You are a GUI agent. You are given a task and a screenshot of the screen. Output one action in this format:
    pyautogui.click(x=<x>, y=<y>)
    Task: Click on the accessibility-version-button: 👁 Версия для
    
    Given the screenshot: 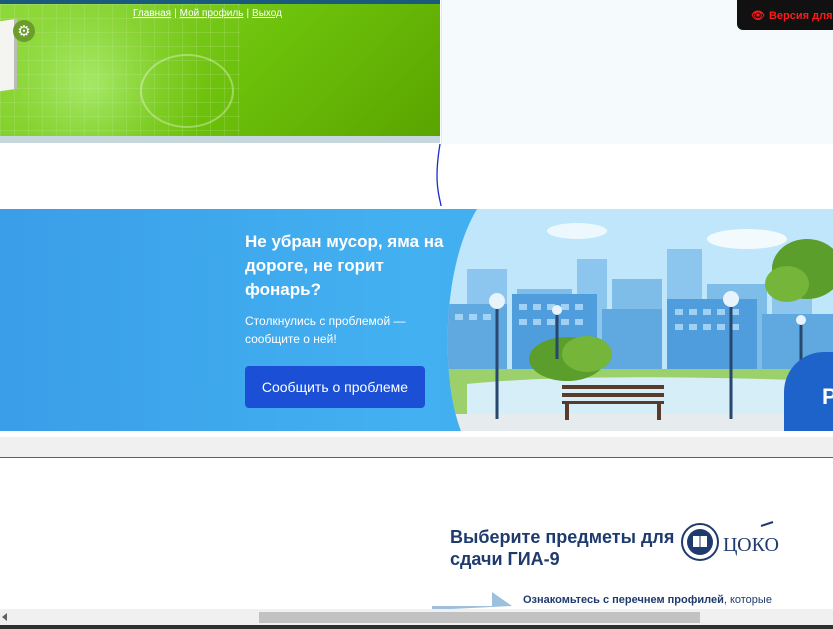 What is the action you would take?
    pyautogui.click(x=785, y=15)
    